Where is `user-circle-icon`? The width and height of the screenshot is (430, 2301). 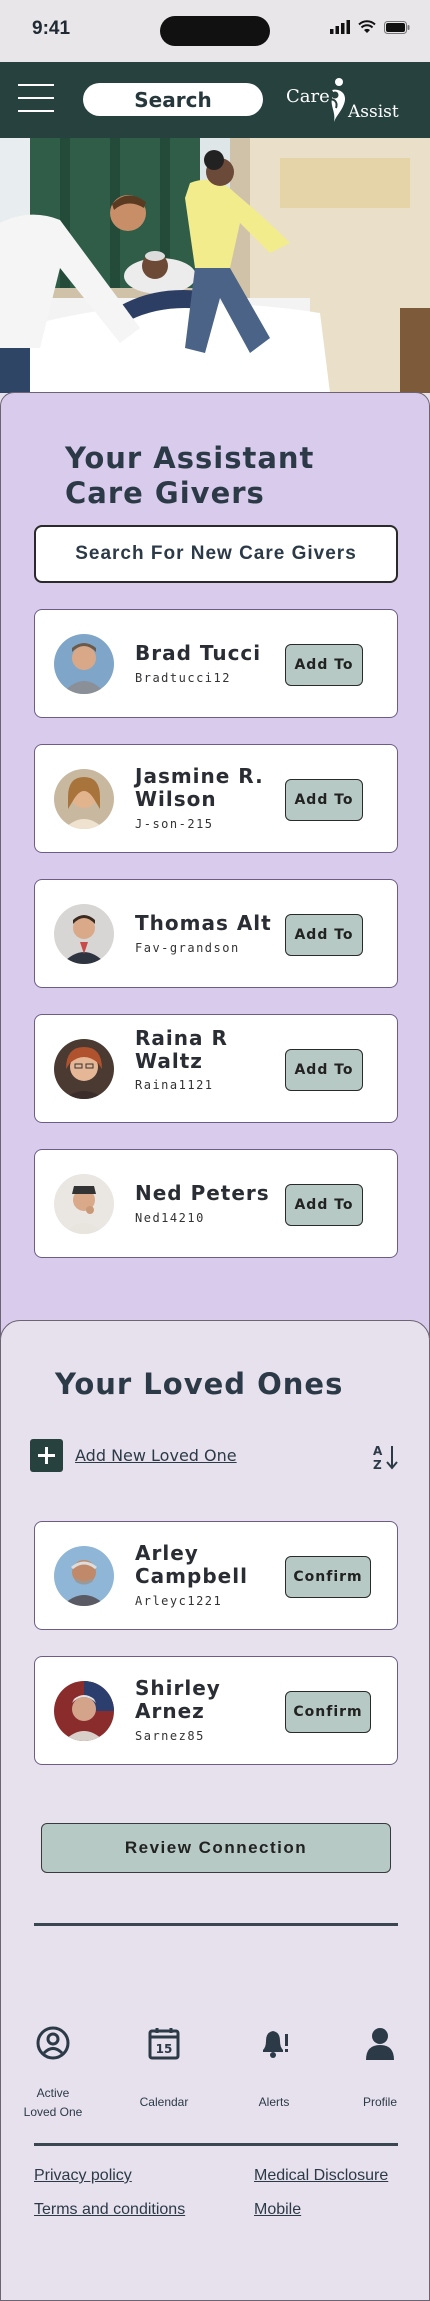
user-circle-icon is located at coordinates (53, 2043).